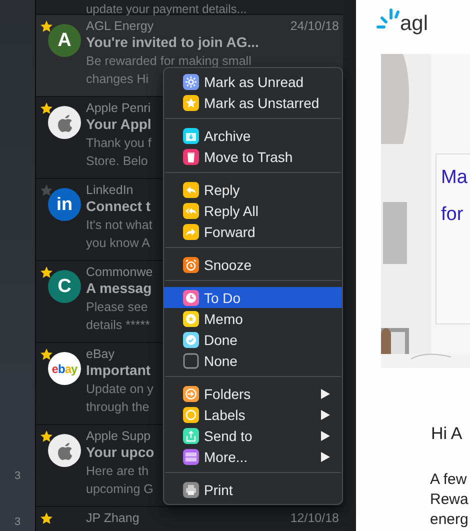  What do you see at coordinates (314, 518) in the screenshot?
I see `message-date: 12/10/18` at bounding box center [314, 518].